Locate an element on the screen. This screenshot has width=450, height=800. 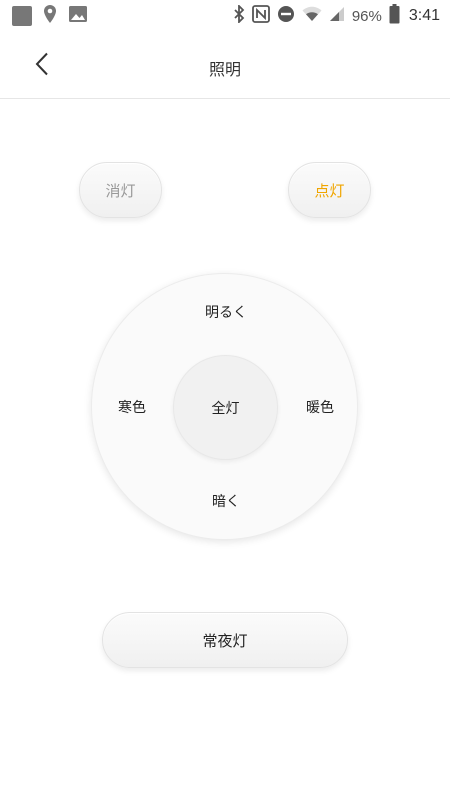
warm-color-button: 暖色 is located at coordinates (320, 407).